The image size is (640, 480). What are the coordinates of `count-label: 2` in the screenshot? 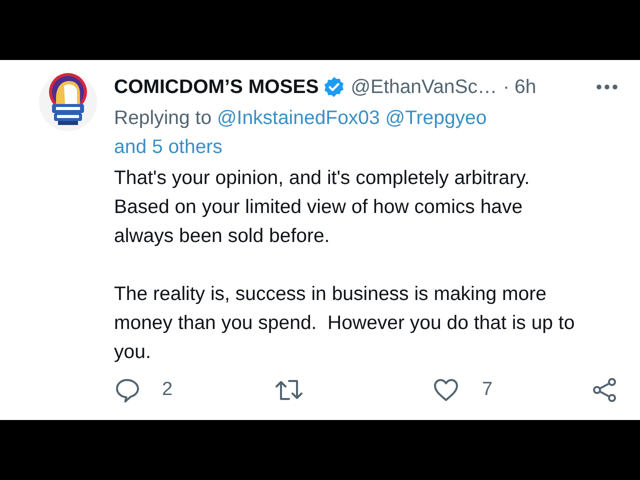 It's located at (167, 390).